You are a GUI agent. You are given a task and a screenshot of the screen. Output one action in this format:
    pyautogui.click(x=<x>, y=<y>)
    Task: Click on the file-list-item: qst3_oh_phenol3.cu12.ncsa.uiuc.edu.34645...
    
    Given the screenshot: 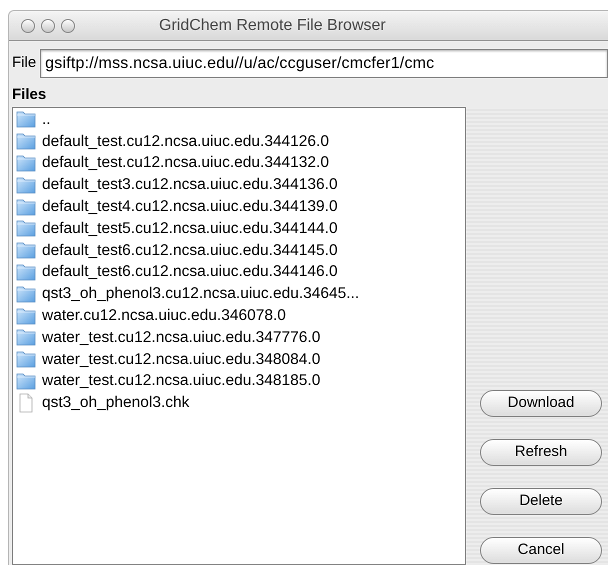 What is the action you would take?
    pyautogui.click(x=240, y=293)
    